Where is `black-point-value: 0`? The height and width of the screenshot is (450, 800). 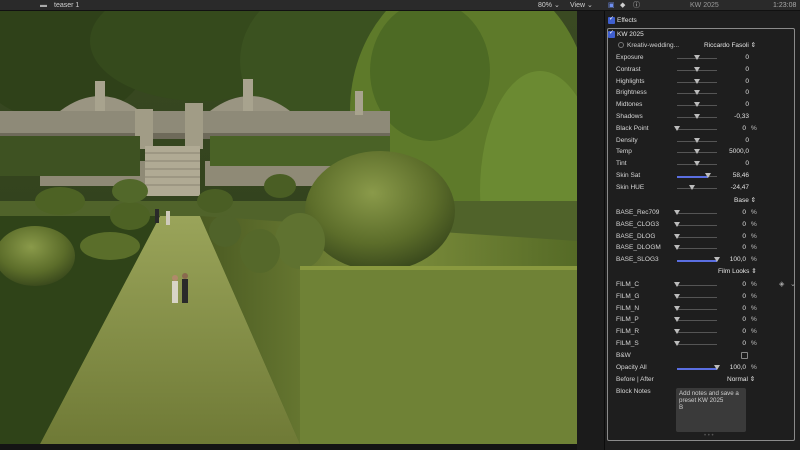 black-point-value: 0 is located at coordinates (726, 129).